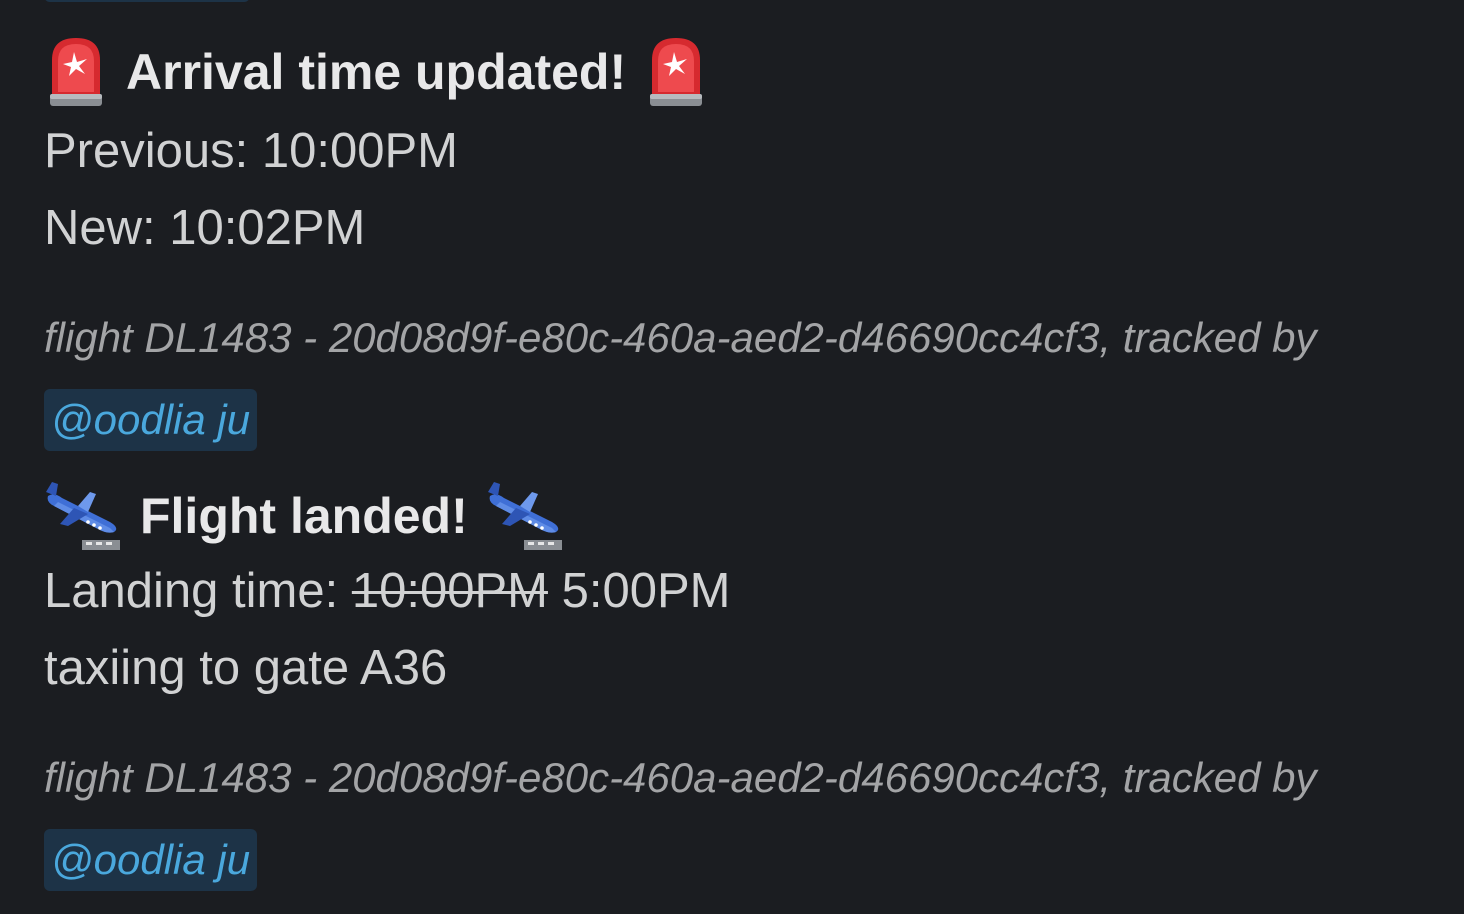 This screenshot has width=1464, height=914. Describe the element at coordinates (191, 591) in the screenshot. I see `landing-time-label: Landing time:` at that location.